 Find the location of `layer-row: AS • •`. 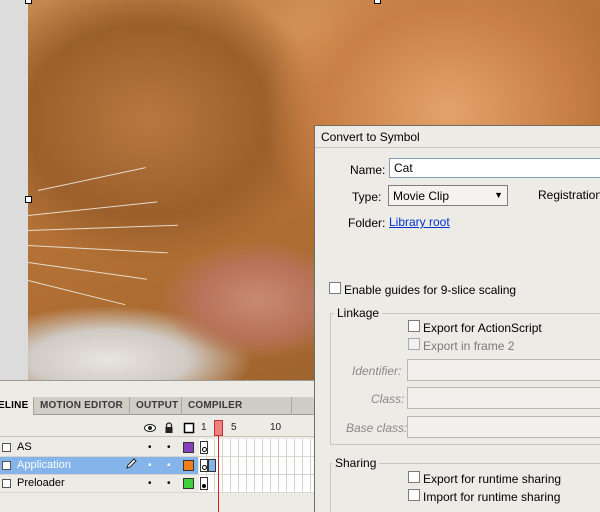

layer-row: AS • • is located at coordinates (157, 448).